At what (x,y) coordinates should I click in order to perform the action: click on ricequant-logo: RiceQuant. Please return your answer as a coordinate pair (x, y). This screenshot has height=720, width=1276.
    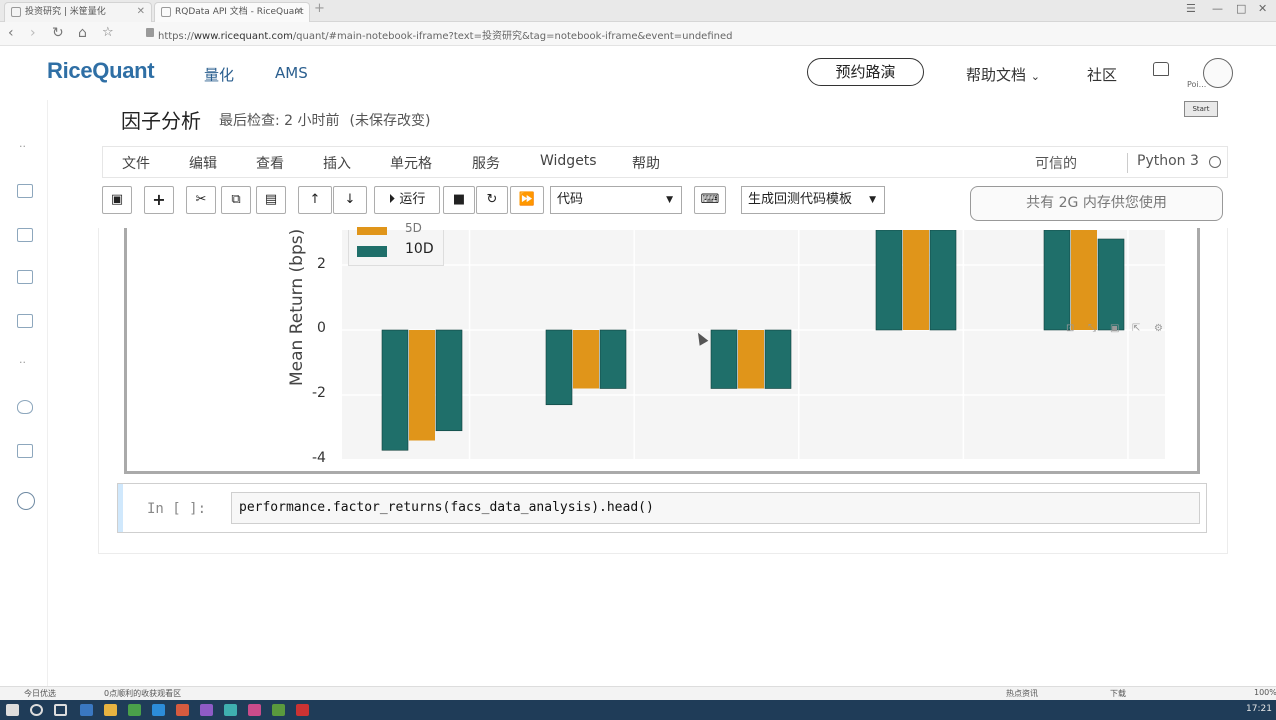
    Looking at the image, I should click on (101, 71).